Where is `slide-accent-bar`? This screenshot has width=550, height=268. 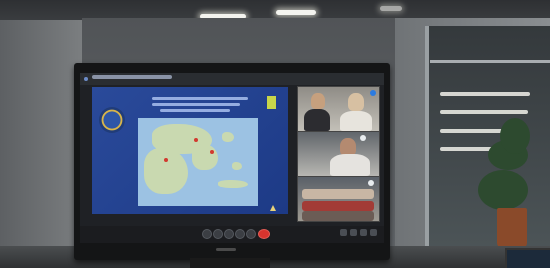
slide-accent-bar is located at coordinates (271, 102).